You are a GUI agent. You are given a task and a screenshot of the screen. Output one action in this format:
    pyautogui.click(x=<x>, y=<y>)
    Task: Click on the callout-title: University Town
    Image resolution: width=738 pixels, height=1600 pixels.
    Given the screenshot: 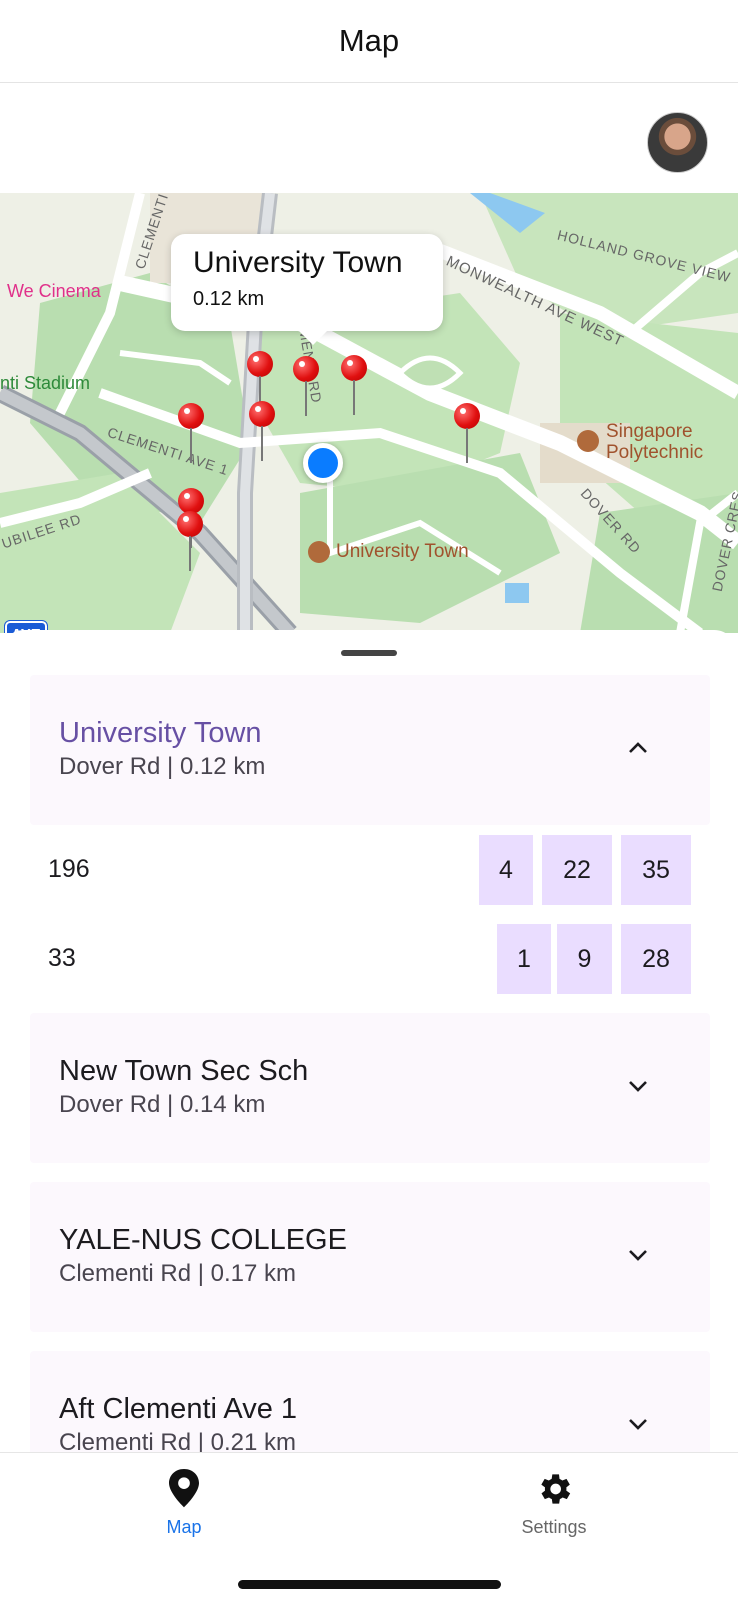 What is the action you would take?
    pyautogui.click(x=298, y=262)
    